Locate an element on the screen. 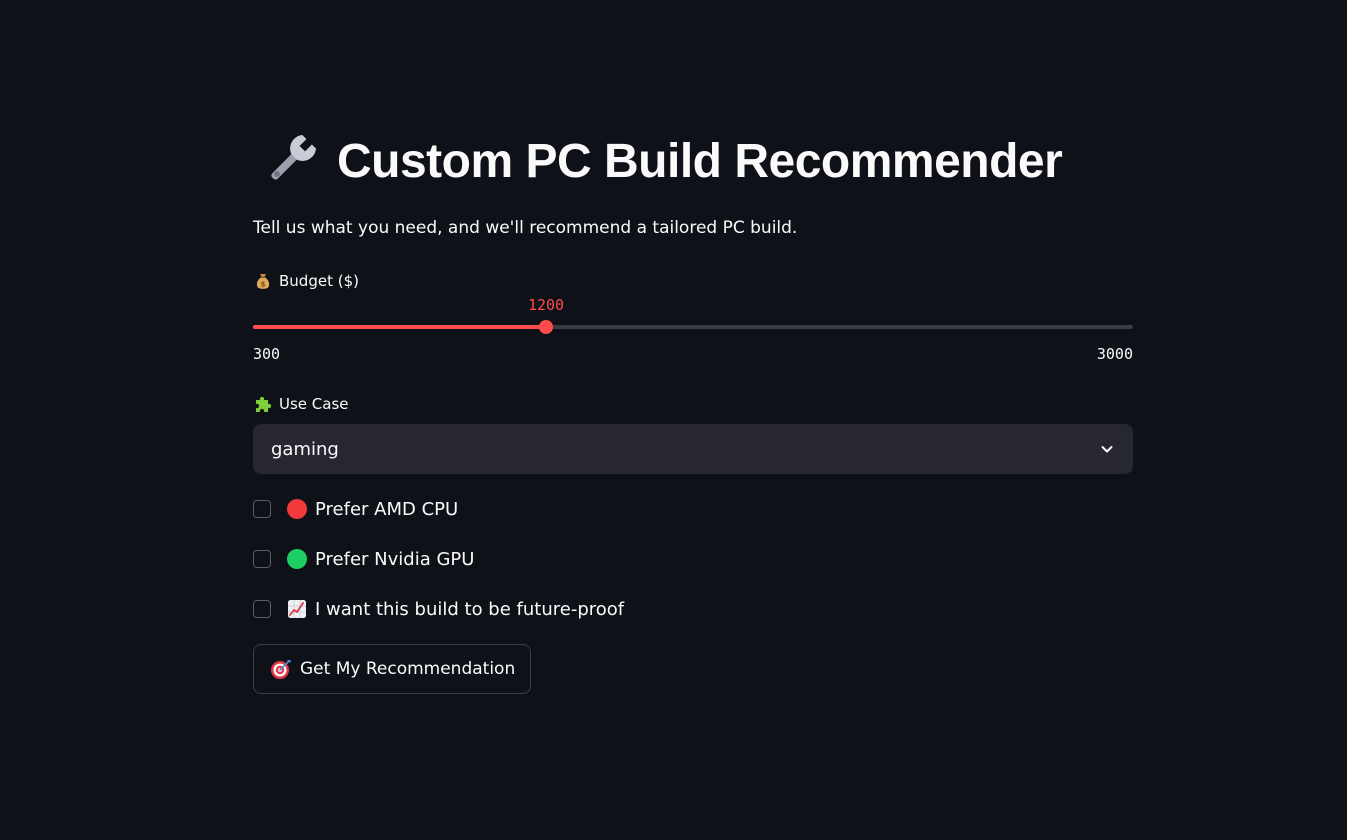  budget-slider is located at coordinates (693, 327).